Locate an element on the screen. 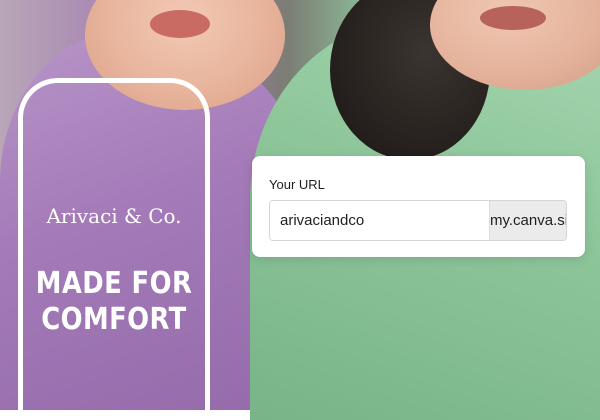  lips-right is located at coordinates (513, 18).